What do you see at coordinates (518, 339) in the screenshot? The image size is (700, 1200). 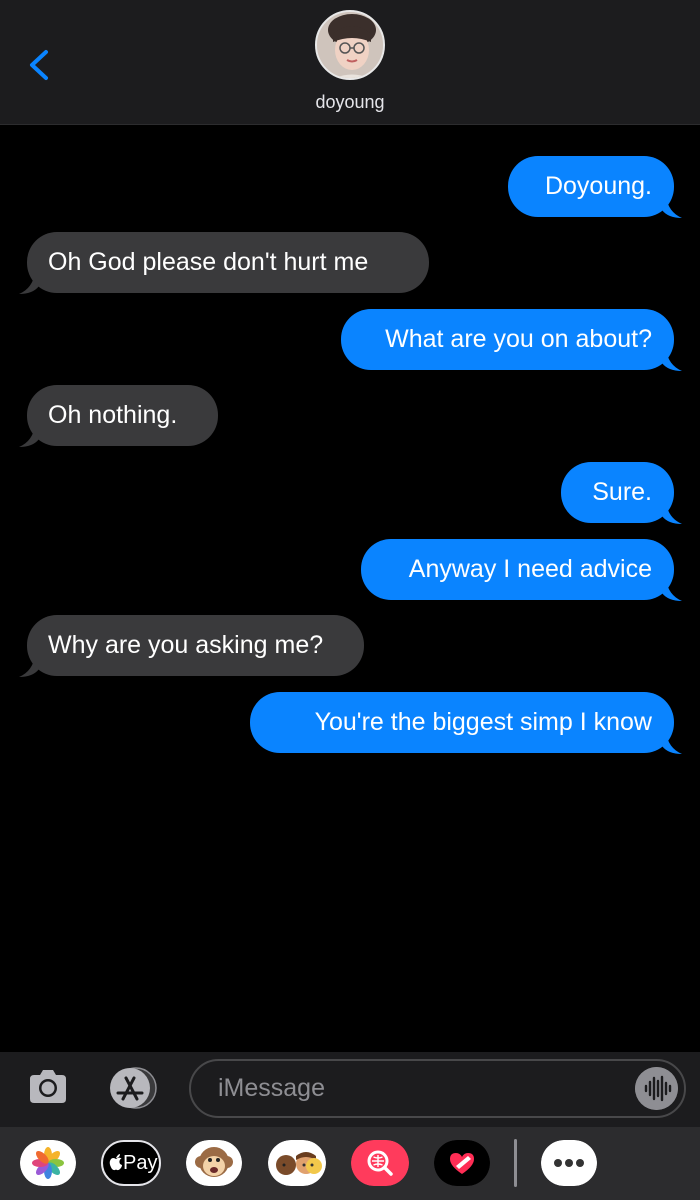 I see `message-text: What are you on about?` at bounding box center [518, 339].